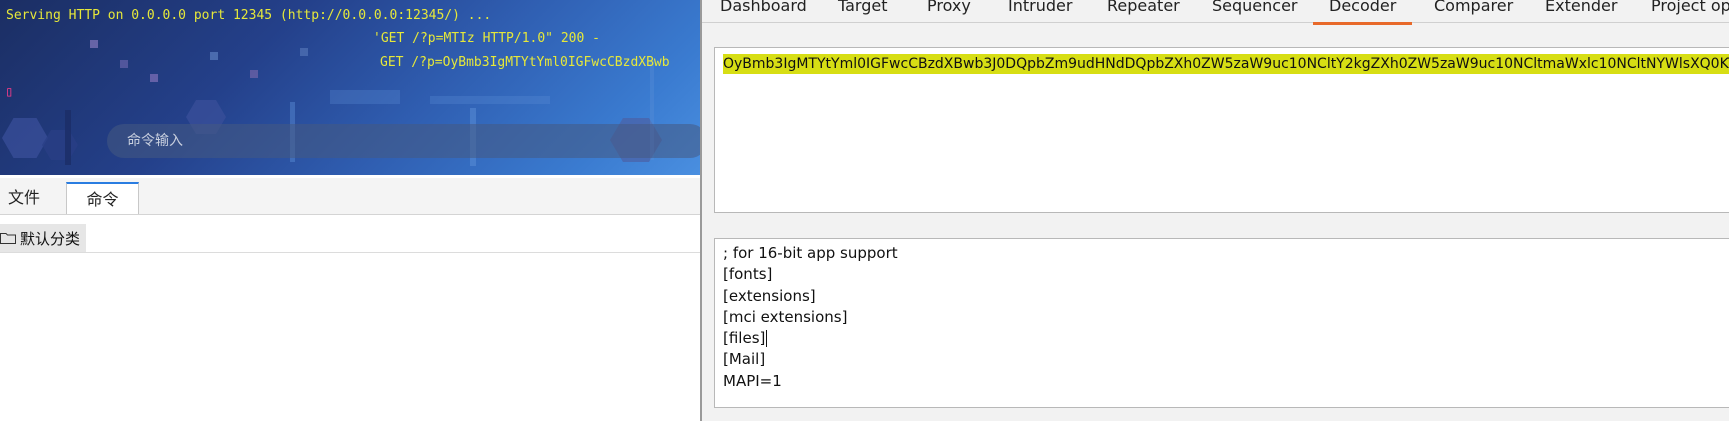  What do you see at coordinates (1255, 11) in the screenshot?
I see `tab-sequencer: Sequencer` at bounding box center [1255, 11].